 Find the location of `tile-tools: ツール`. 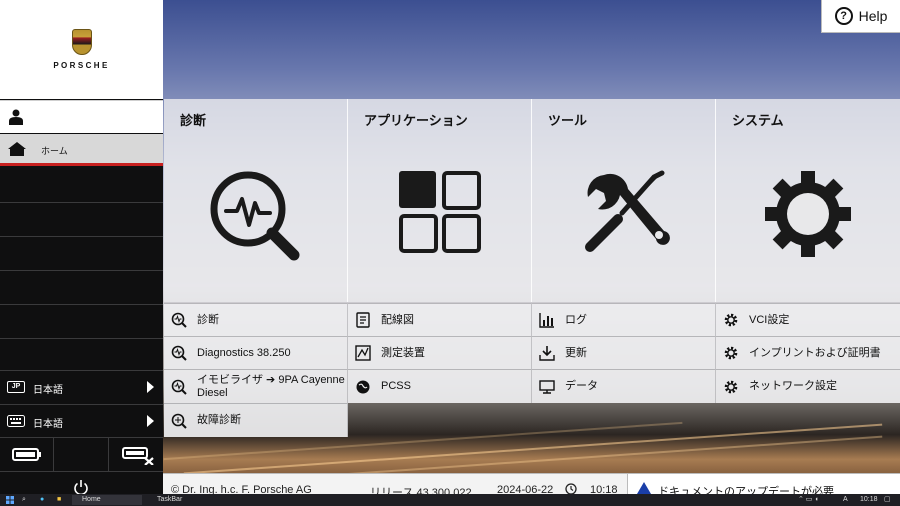

tile-tools: ツール is located at coordinates (624, 200).